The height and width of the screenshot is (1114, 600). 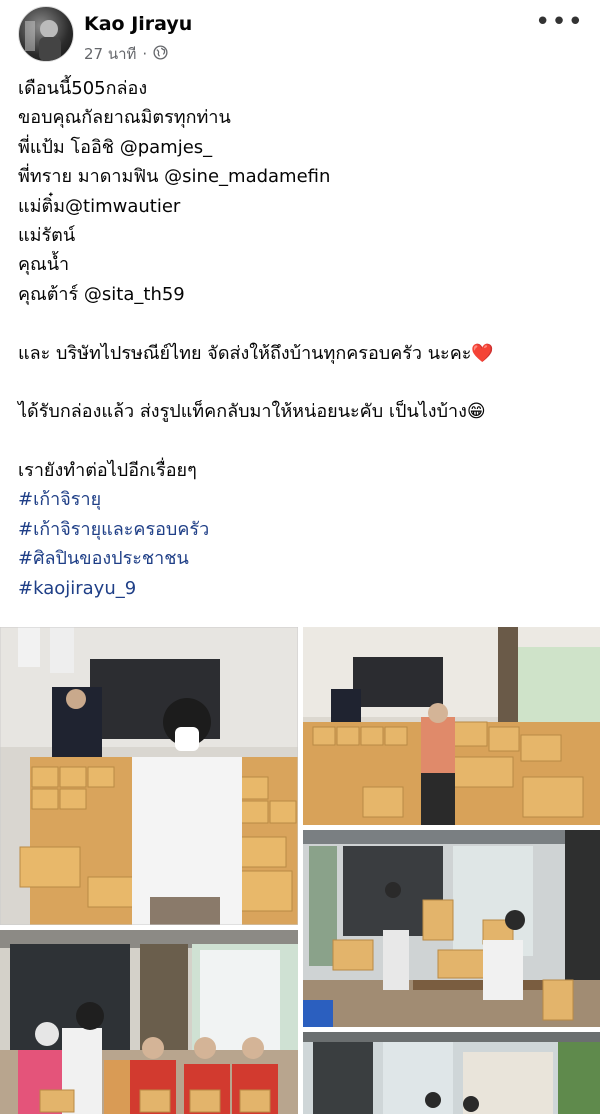 I want to click on text-line: เรายังทำต่อไปอีกเรื่อยๆ, so click(x=107, y=471).